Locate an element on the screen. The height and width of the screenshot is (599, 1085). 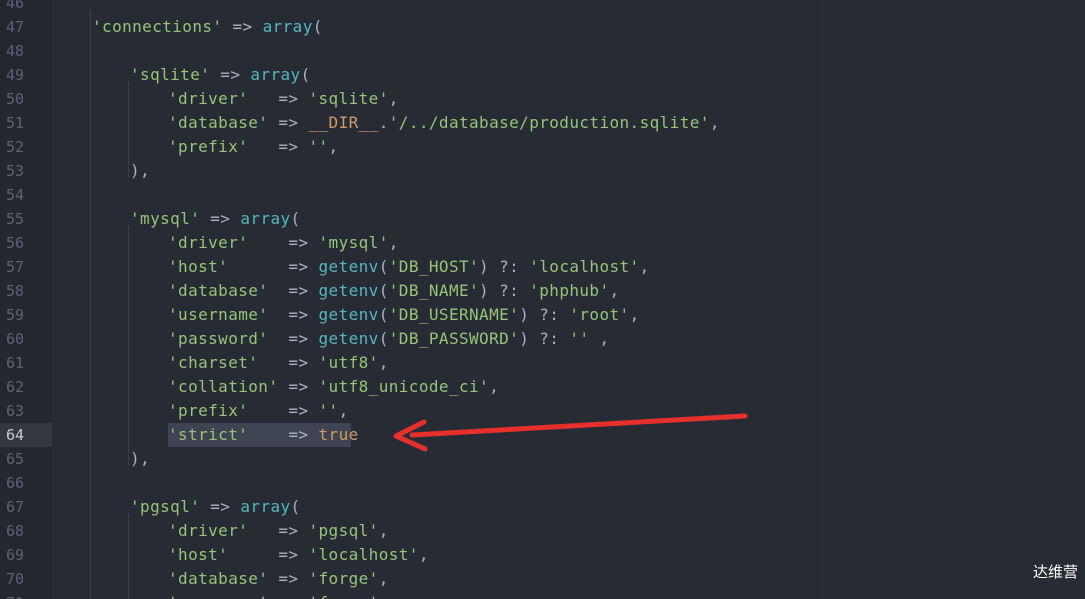
code-line: 62'collation' => 'utf8_unicode_ci', is located at coordinates (545, 387).